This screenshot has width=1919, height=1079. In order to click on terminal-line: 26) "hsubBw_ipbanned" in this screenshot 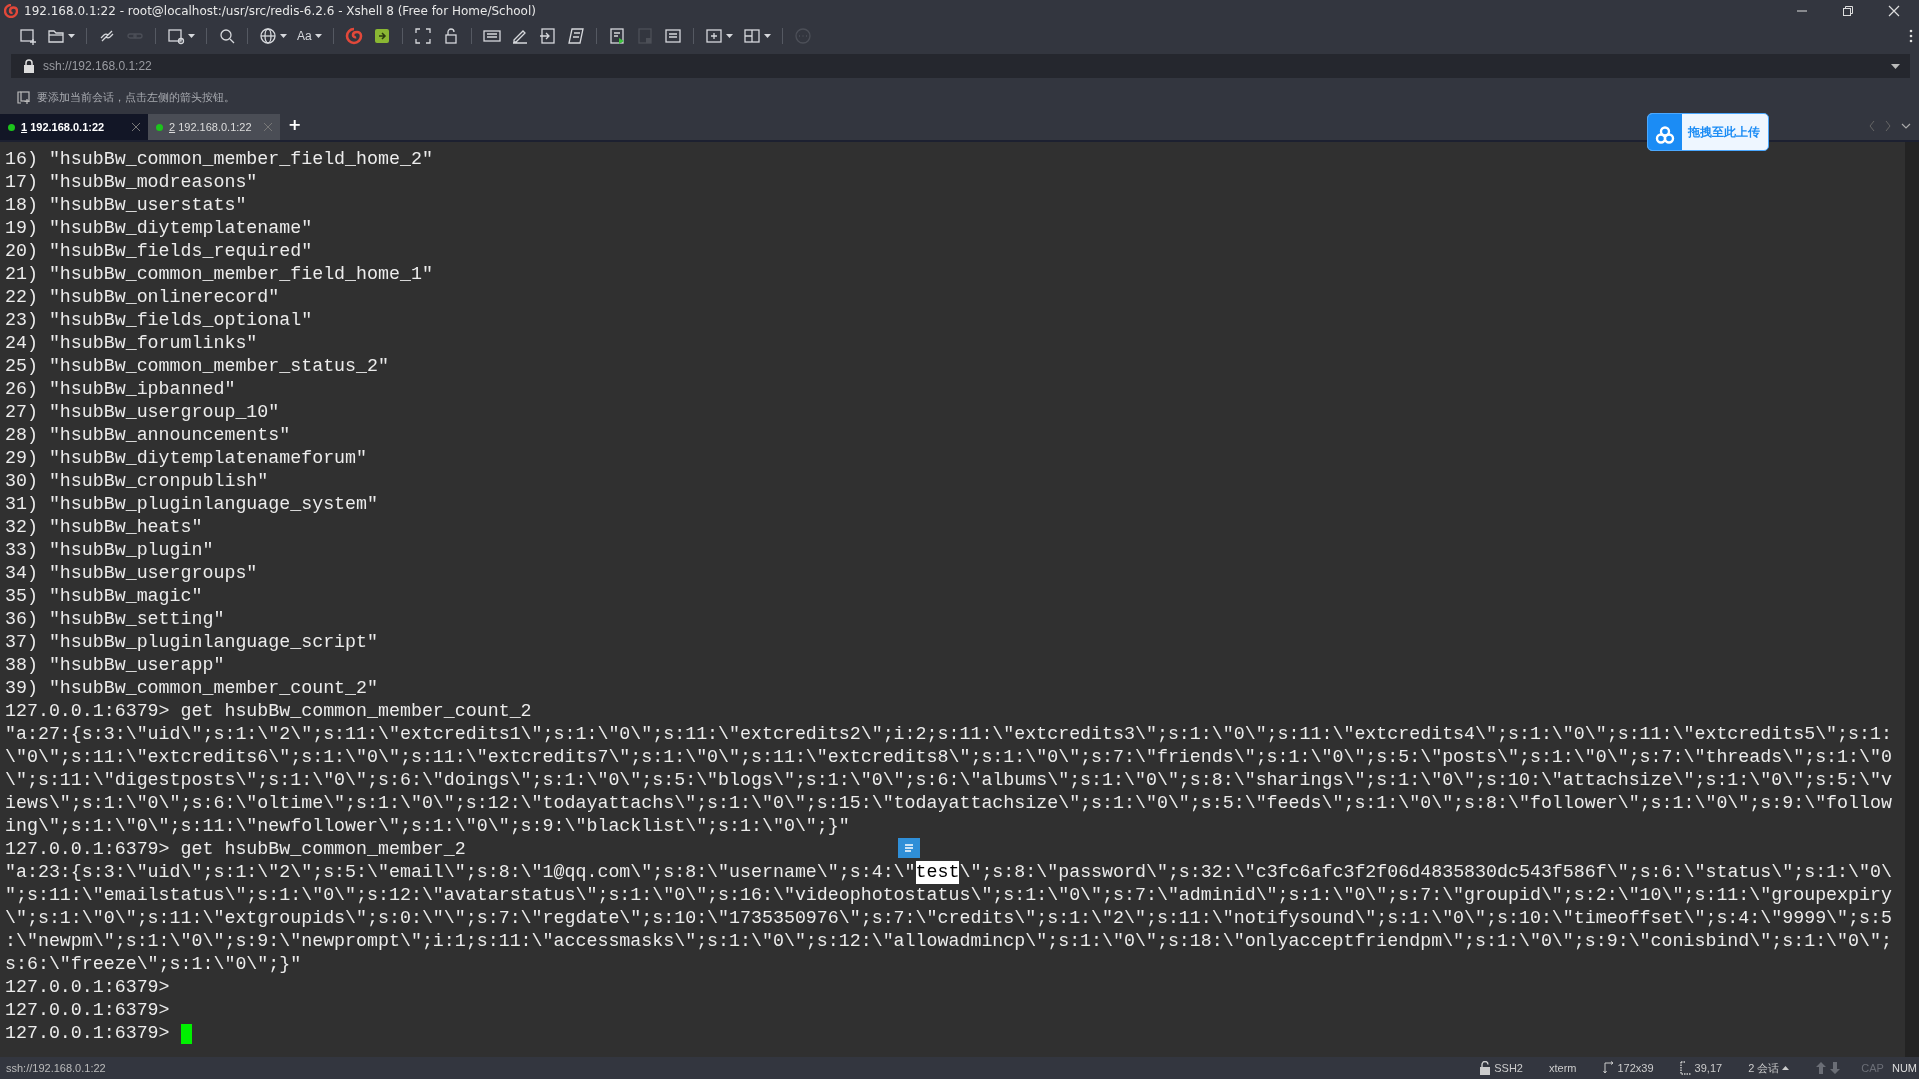, I will do `click(120, 389)`.